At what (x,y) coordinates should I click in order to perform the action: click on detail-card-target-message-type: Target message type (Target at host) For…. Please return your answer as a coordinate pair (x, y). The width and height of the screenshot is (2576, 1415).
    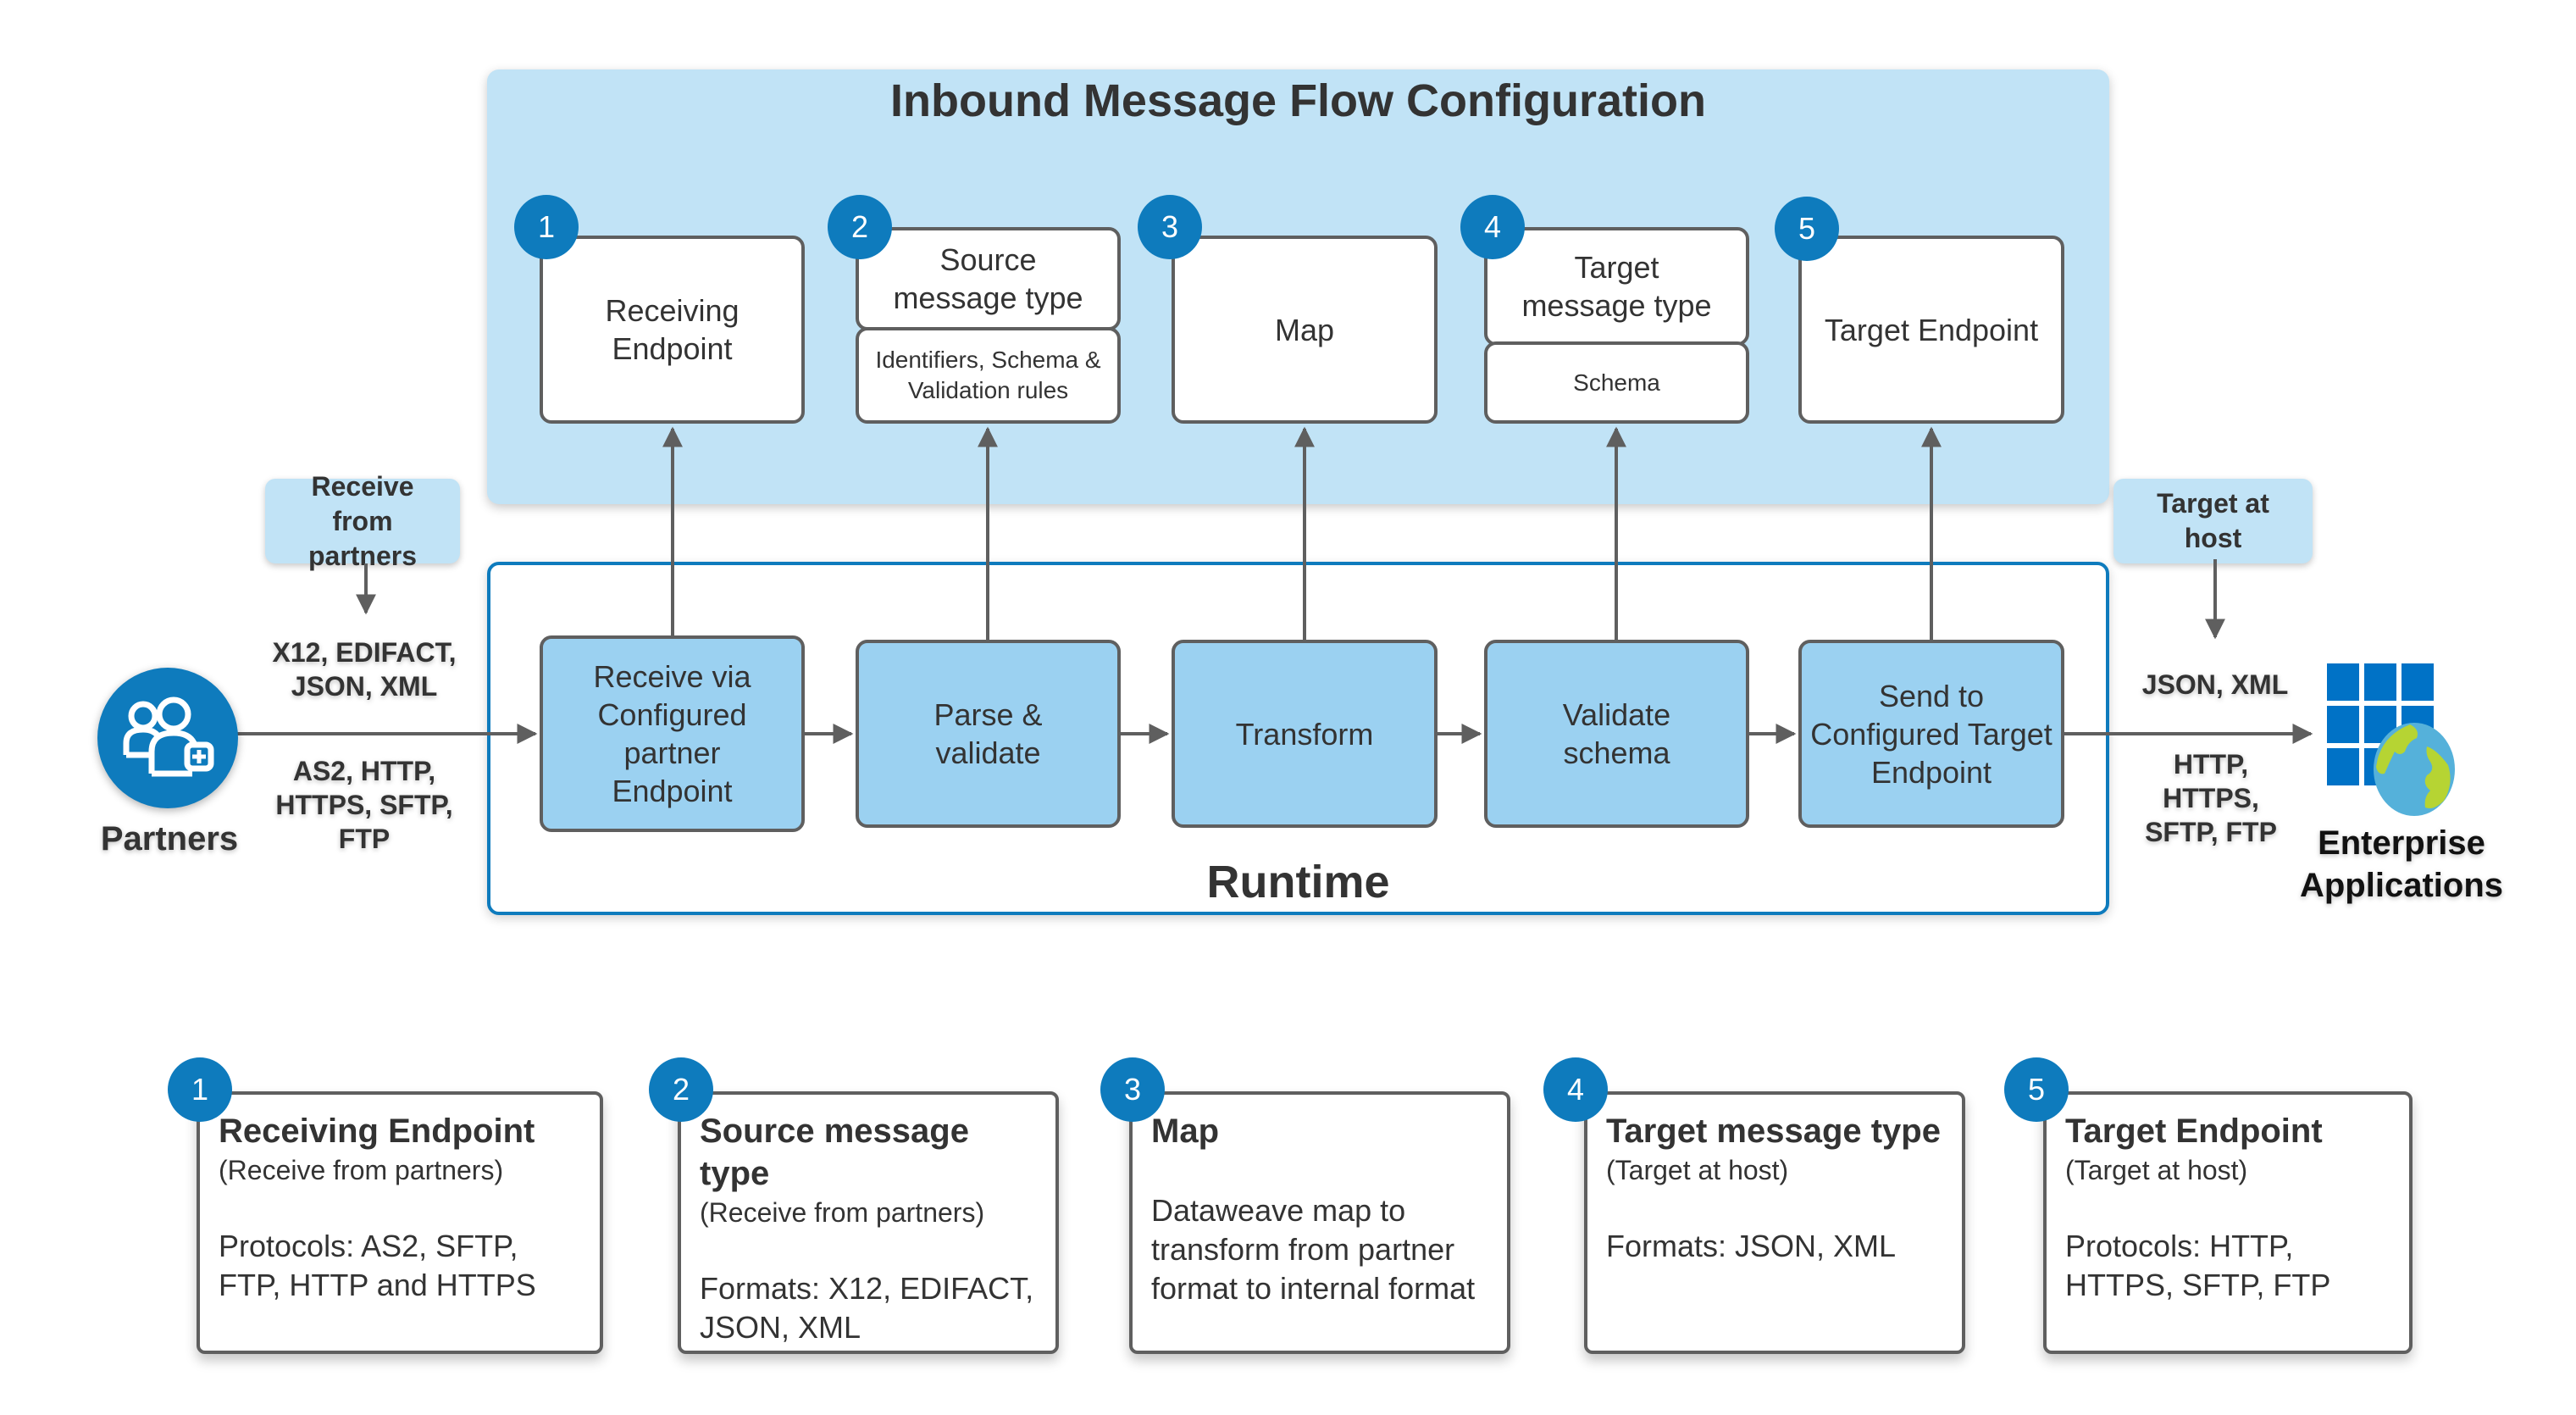
    Looking at the image, I should click on (1774, 1222).